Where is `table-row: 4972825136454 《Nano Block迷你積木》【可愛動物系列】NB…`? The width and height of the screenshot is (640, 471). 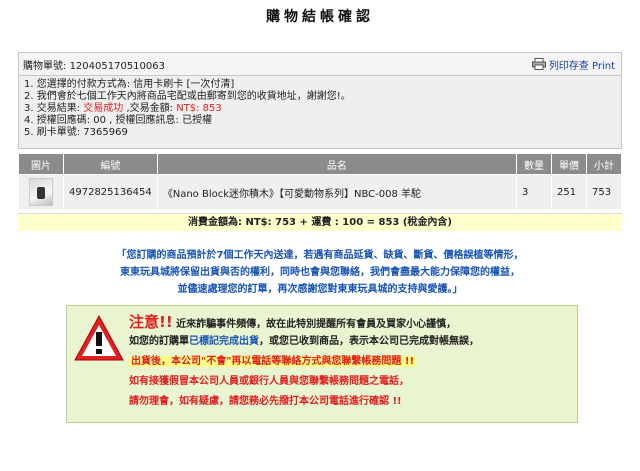
table-row: 4972825136454 《Nano Block迷你積木》【可愛動物系列】NB… is located at coordinates (320, 192).